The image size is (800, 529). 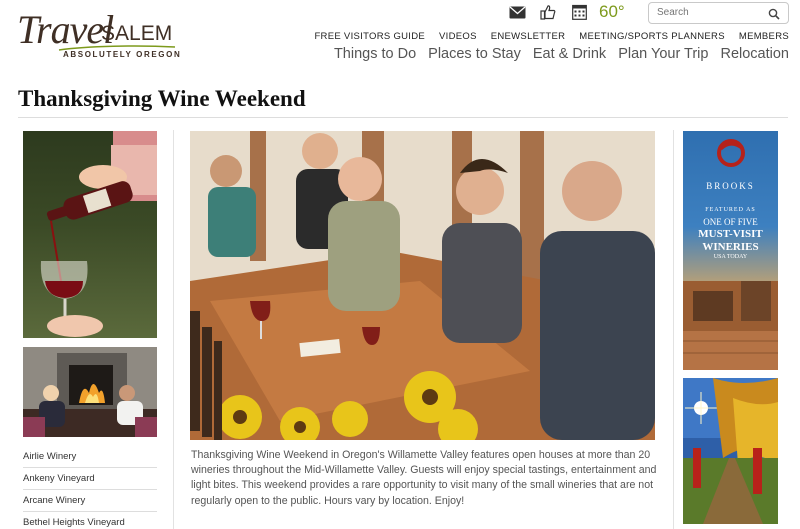 What do you see at coordinates (569, 54) in the screenshot?
I see `nav-eat-drink: Eat & Drink` at bounding box center [569, 54].